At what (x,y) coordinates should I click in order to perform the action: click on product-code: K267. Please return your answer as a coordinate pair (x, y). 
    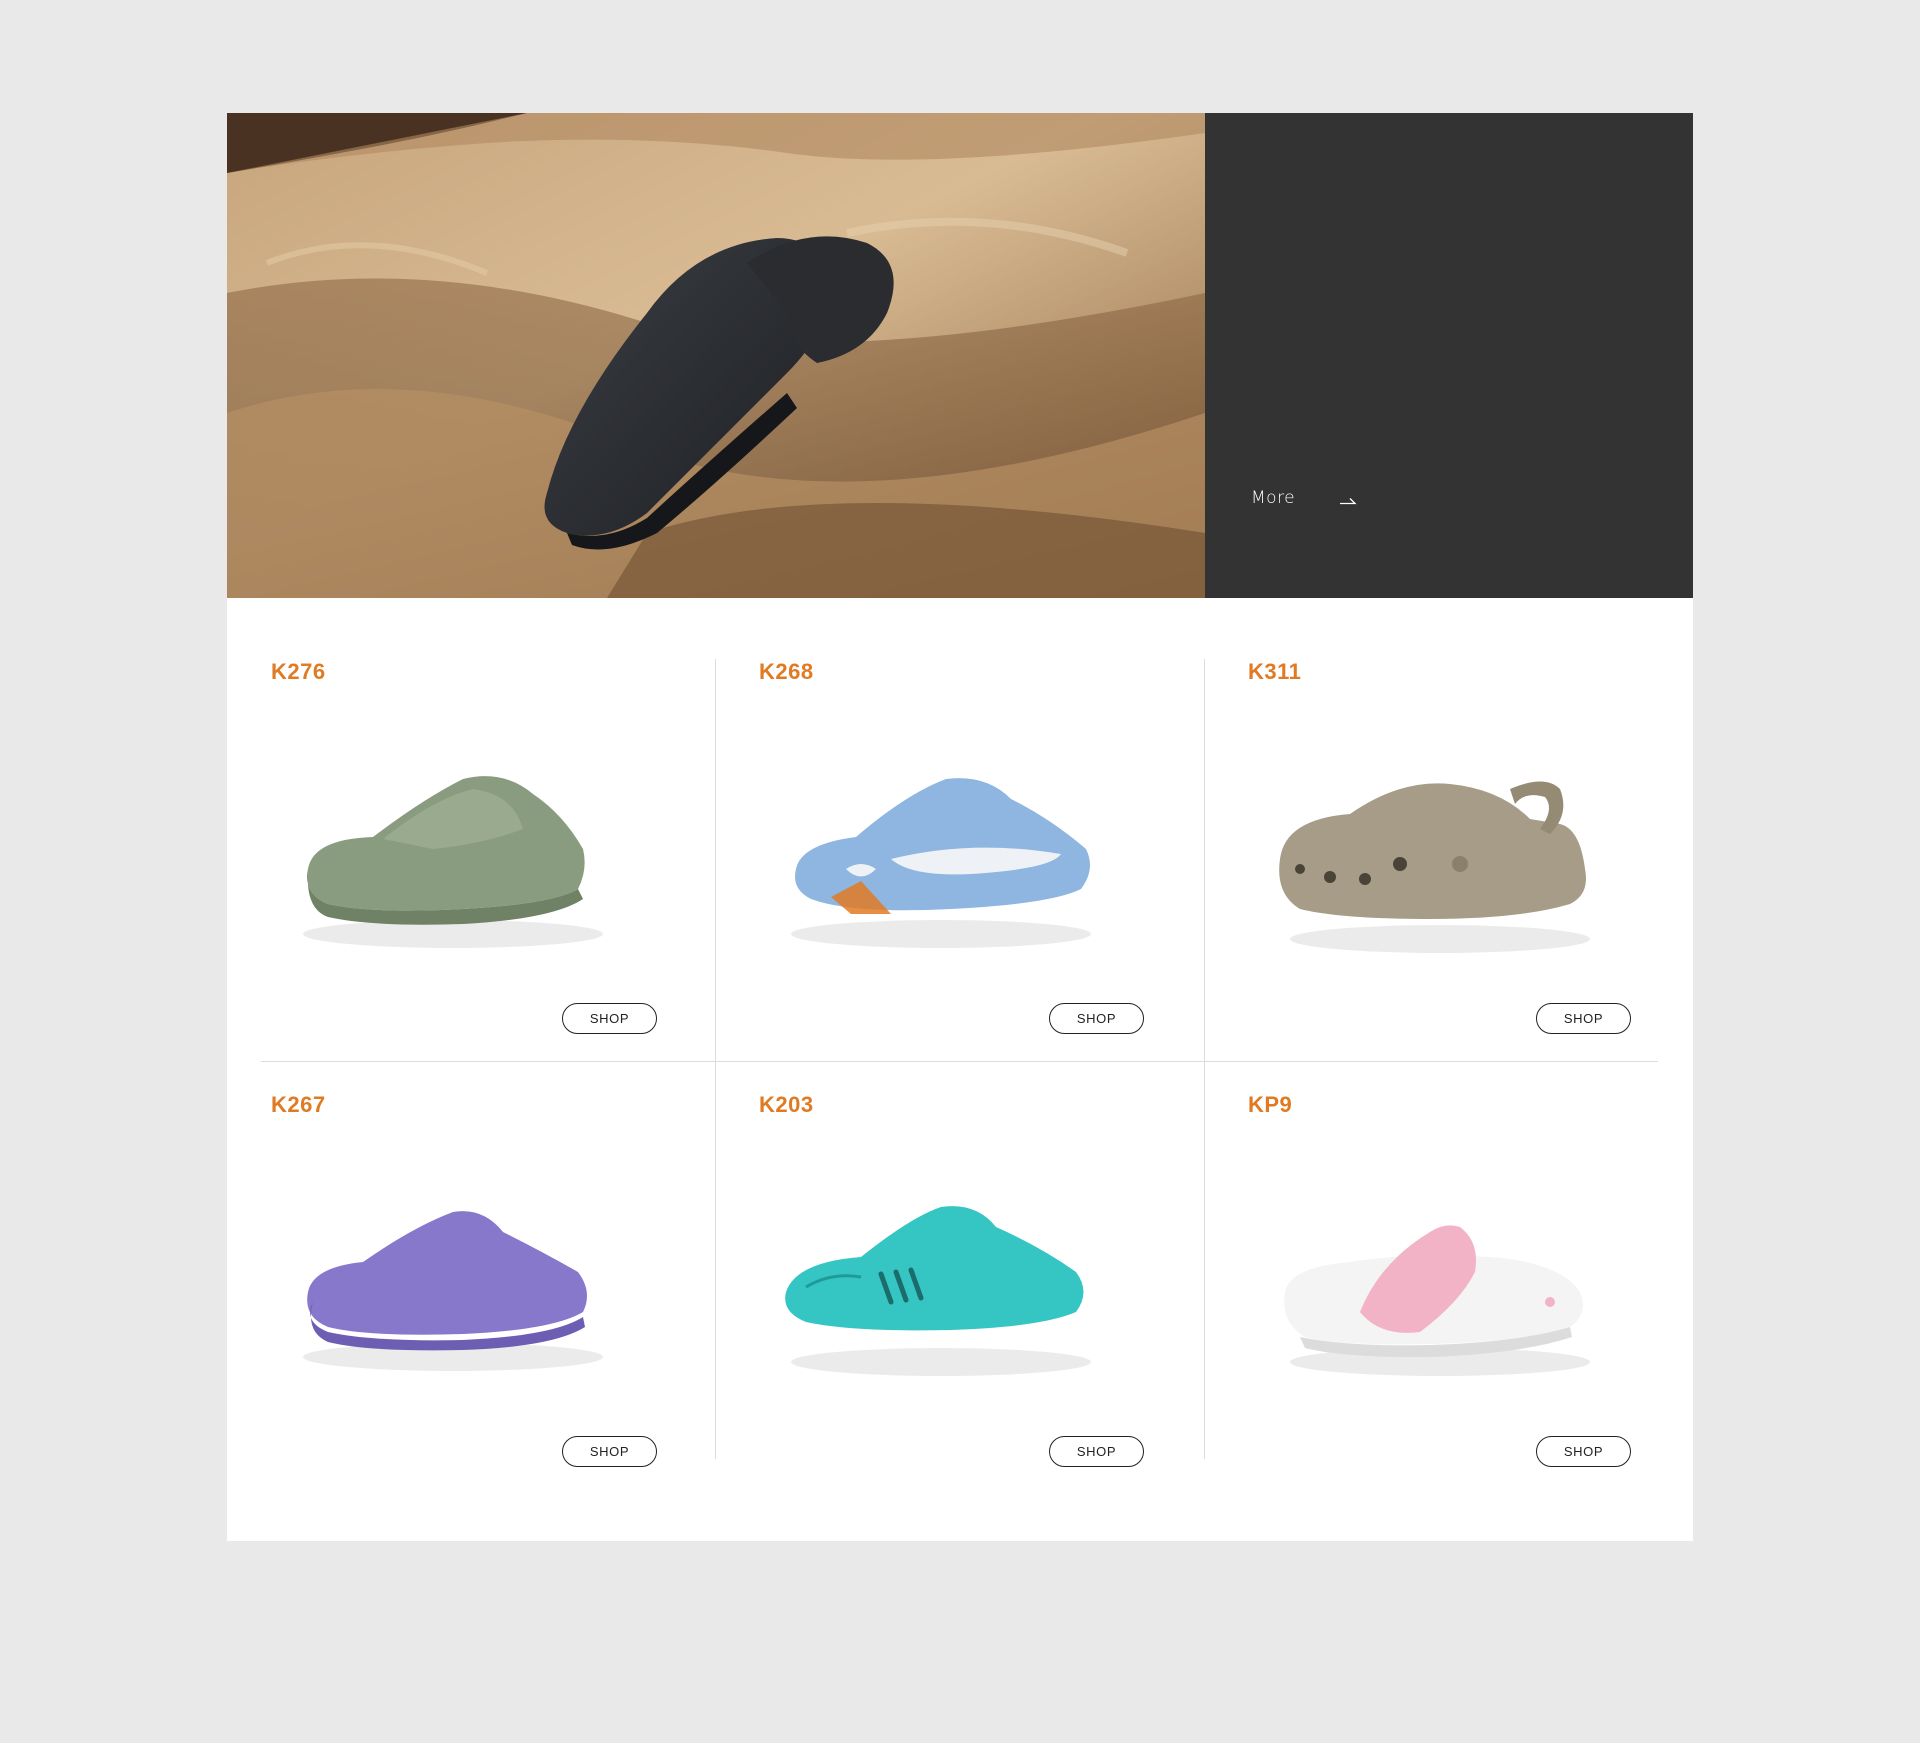
    Looking at the image, I should click on (298, 1104).